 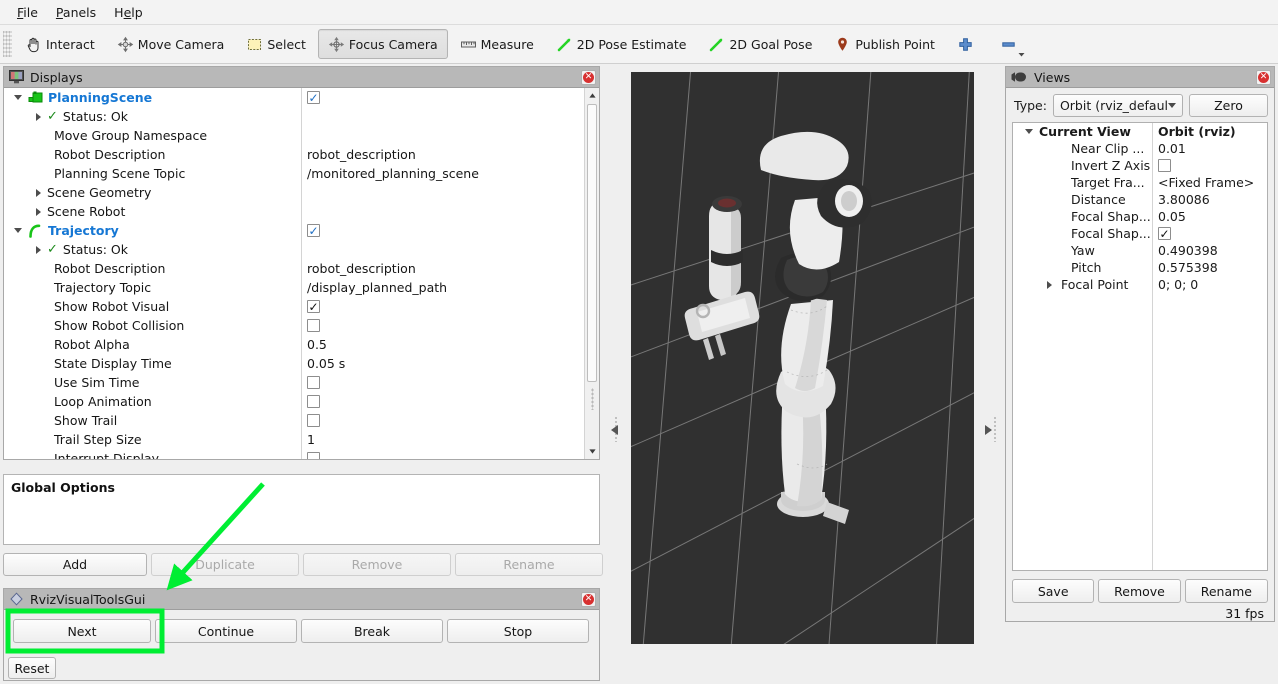 What do you see at coordinates (588, 599) in the screenshot?
I see `rvtg-close-button: ✕` at bounding box center [588, 599].